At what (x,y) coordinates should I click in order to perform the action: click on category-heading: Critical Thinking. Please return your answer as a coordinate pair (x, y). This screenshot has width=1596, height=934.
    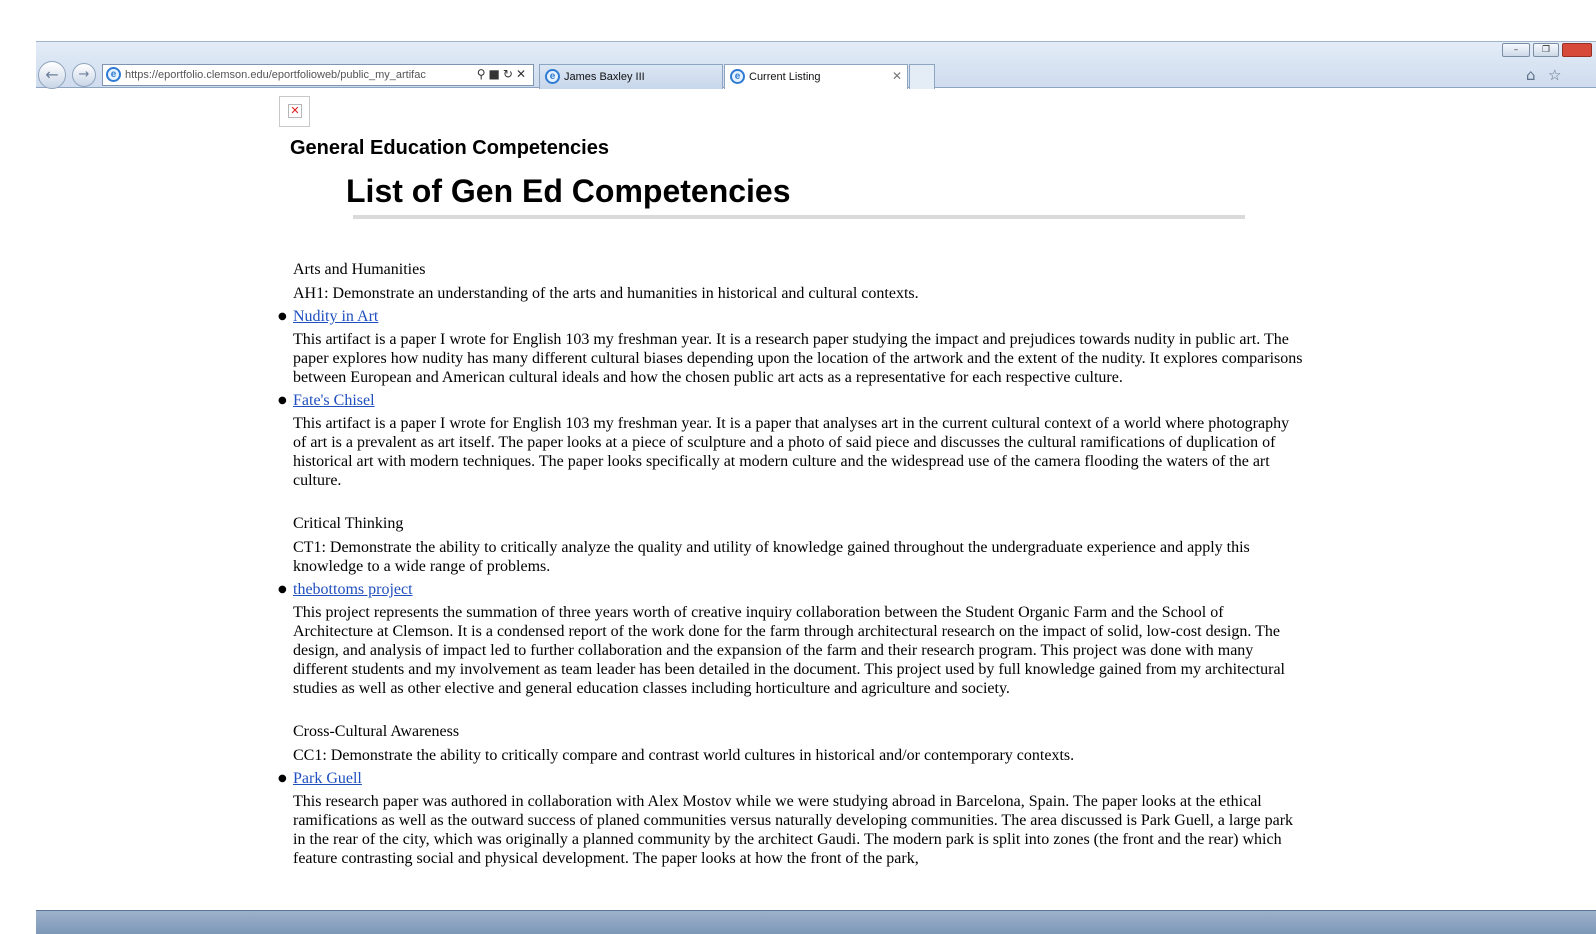
    Looking at the image, I should click on (348, 523).